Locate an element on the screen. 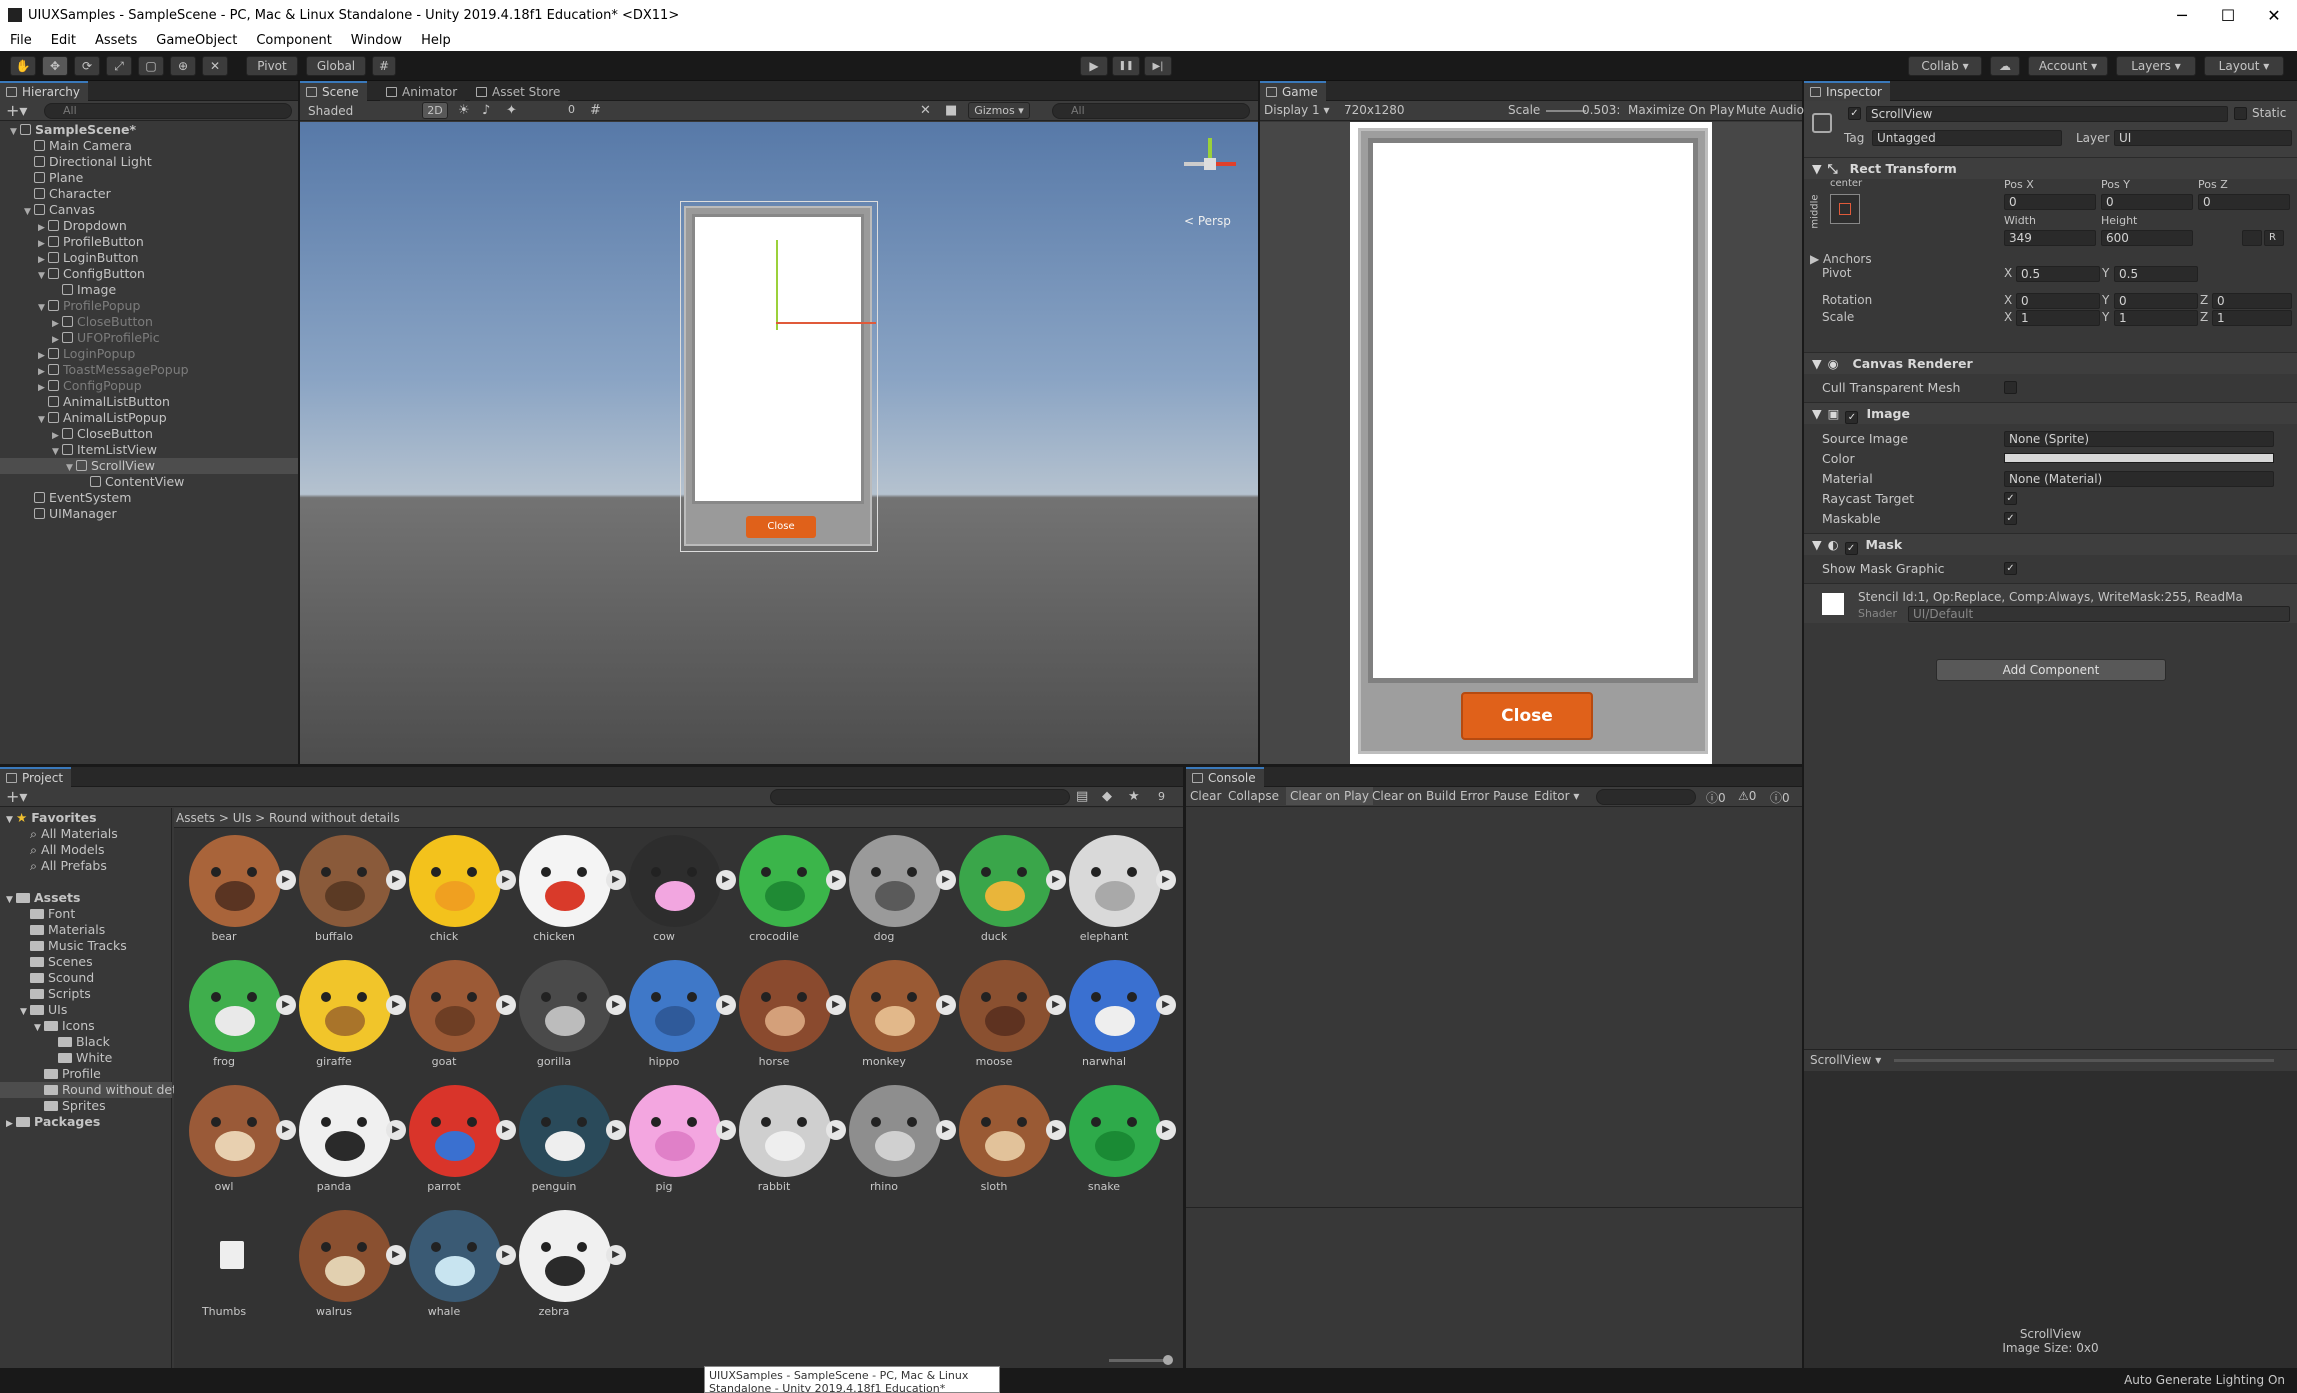 The height and width of the screenshot is (1393, 2297). asset-item: ▶ hippo is located at coordinates (675, 1011).